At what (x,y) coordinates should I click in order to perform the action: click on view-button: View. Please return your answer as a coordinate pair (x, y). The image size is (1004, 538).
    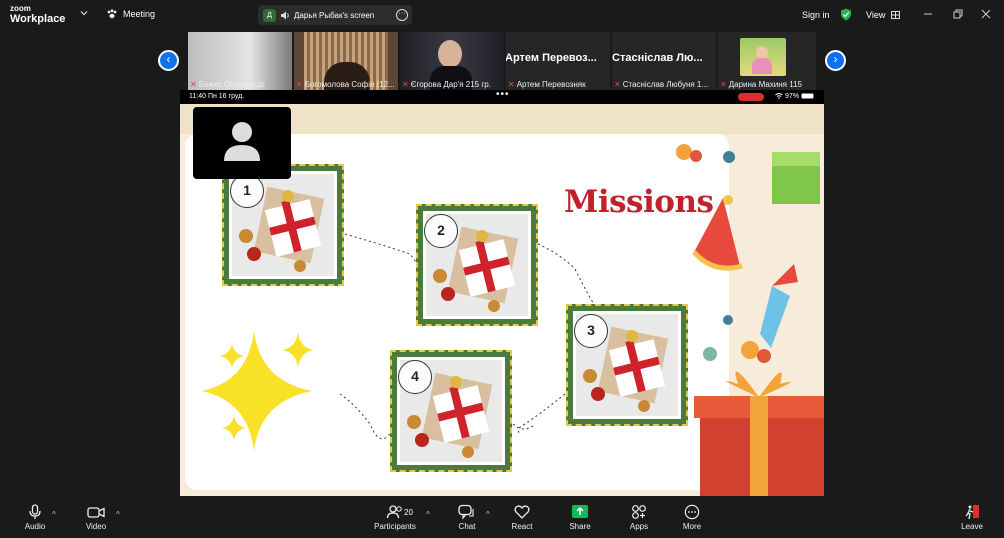
    Looking at the image, I should click on (883, 15).